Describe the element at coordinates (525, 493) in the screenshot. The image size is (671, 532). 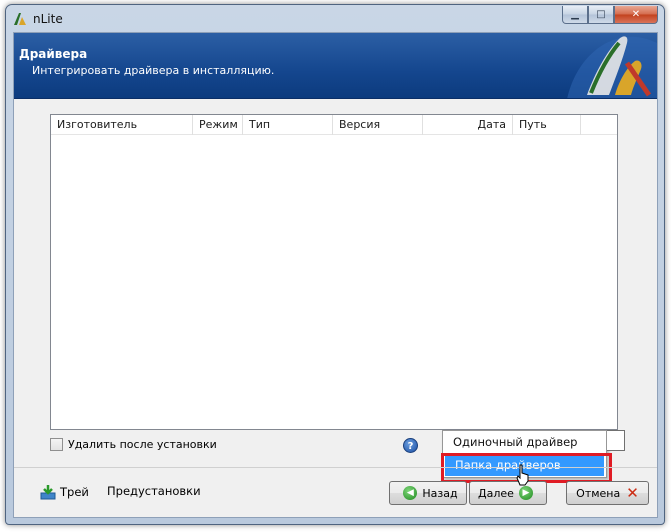
I see `next-arrow-icon: ▶` at that location.